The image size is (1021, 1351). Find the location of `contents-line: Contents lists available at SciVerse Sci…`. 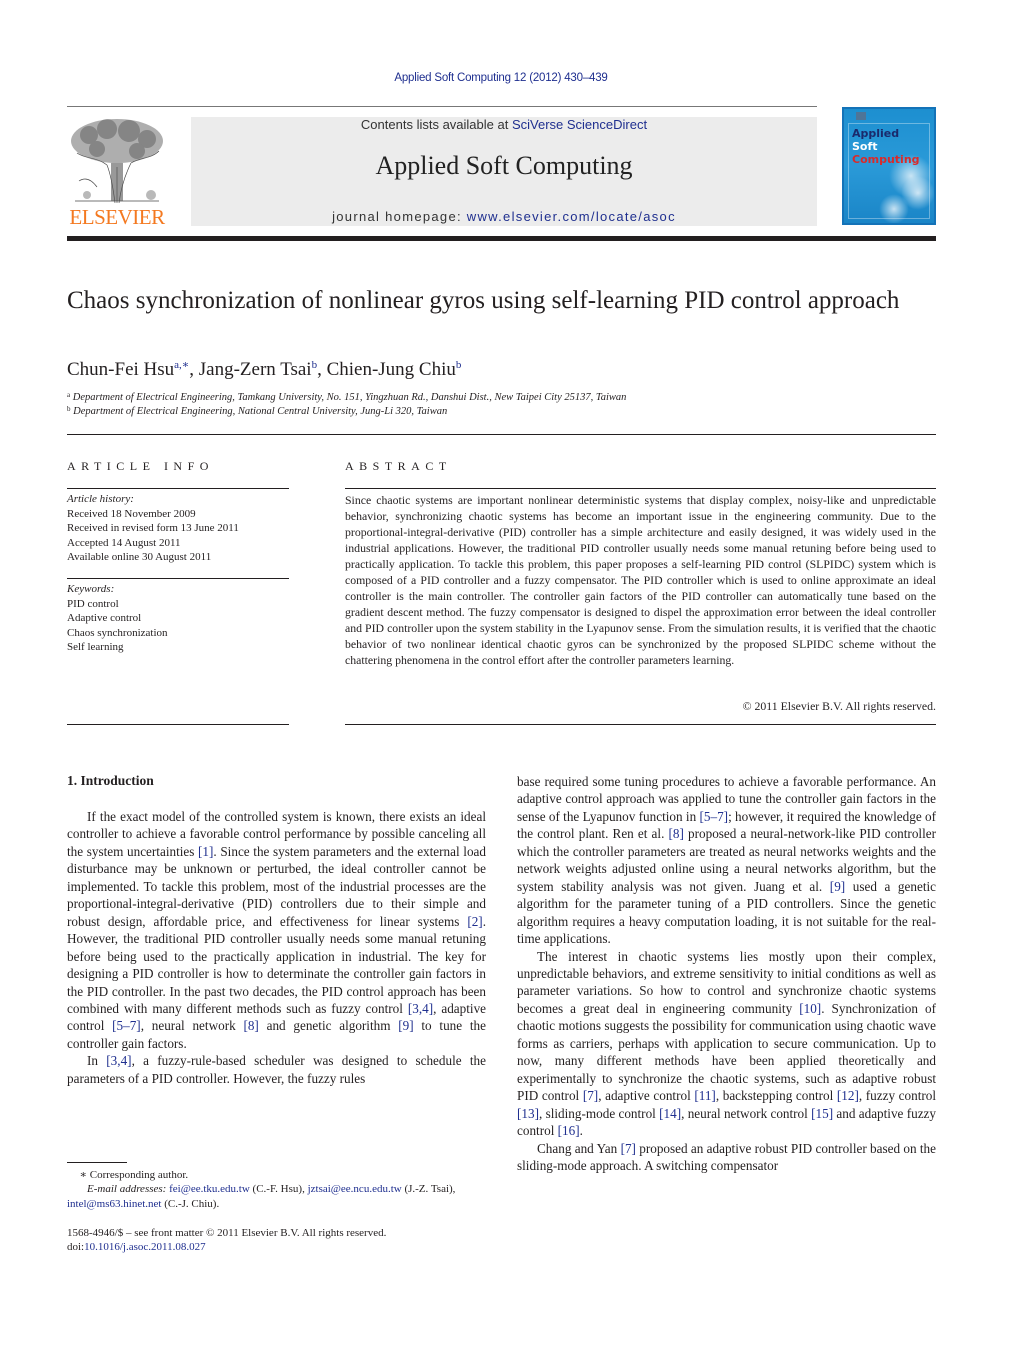

contents-line: Contents lists available at SciVerse Sci… is located at coordinates (504, 124).